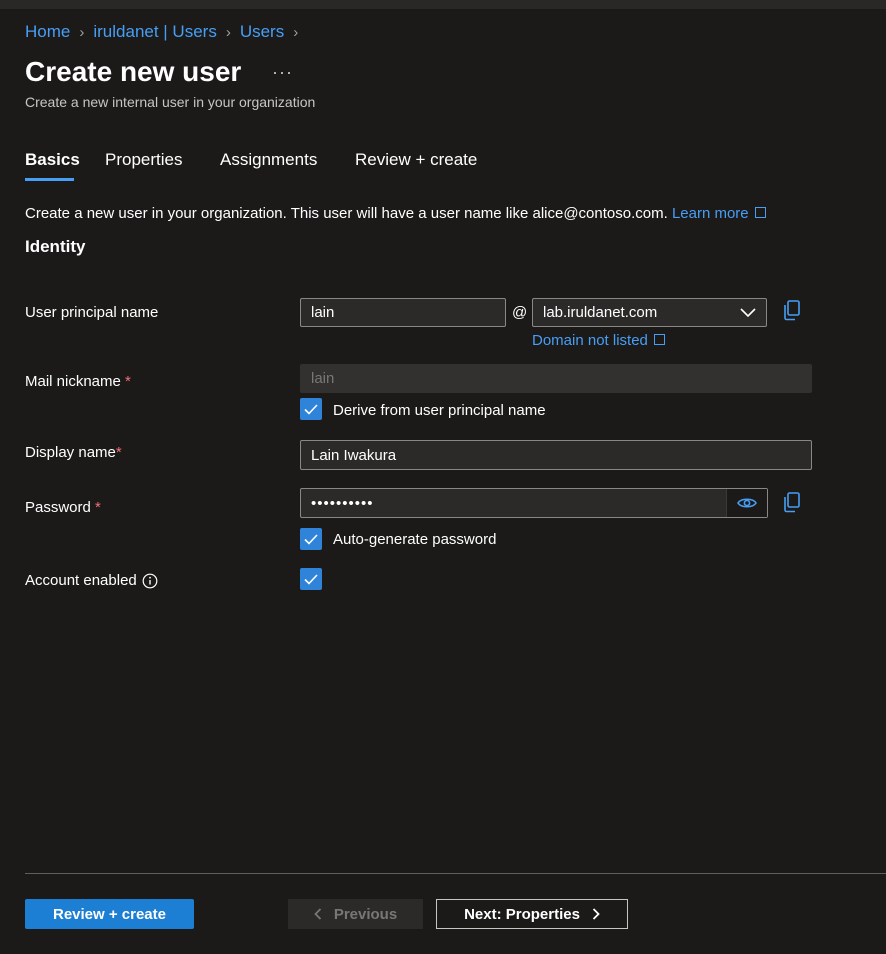 The width and height of the screenshot is (886, 954). I want to click on derive-label: Derive from user principal name, so click(439, 410).